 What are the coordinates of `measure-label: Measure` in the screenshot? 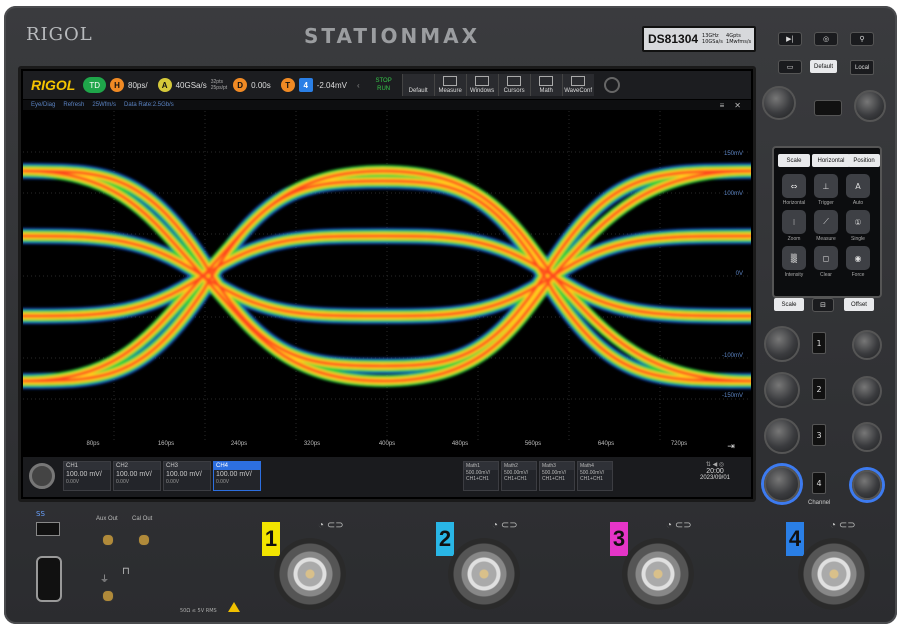 It's located at (450, 91).